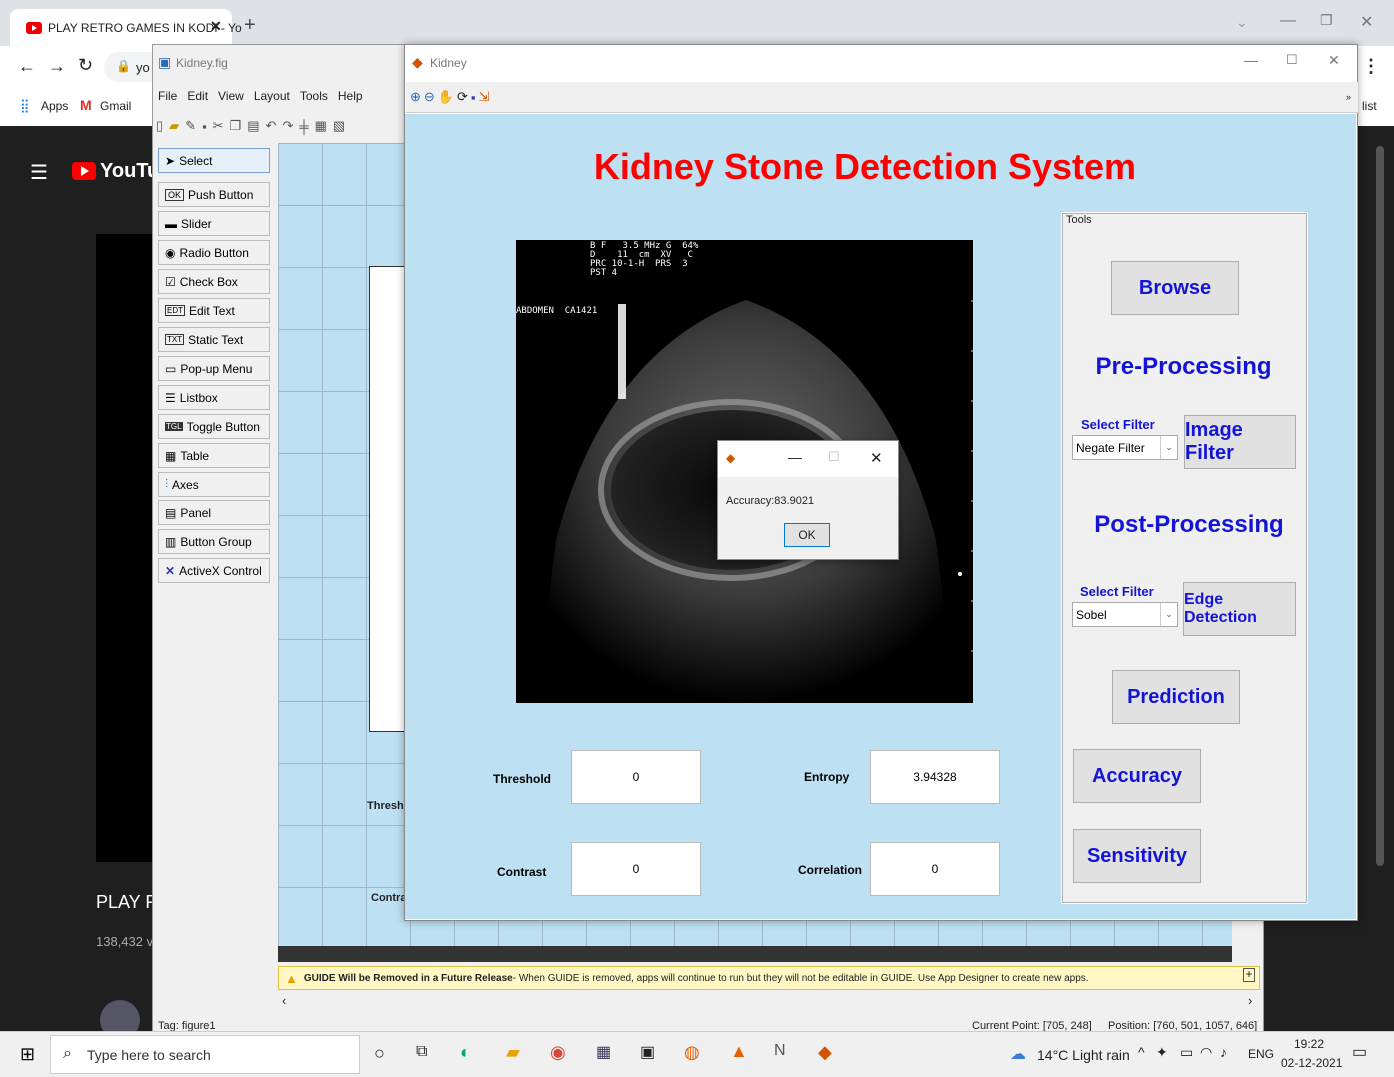 Image resolution: width=1394 pixels, height=1077 pixels. Describe the element at coordinates (1137, 776) in the screenshot. I see `accuracy-button: Accuracy` at that location.